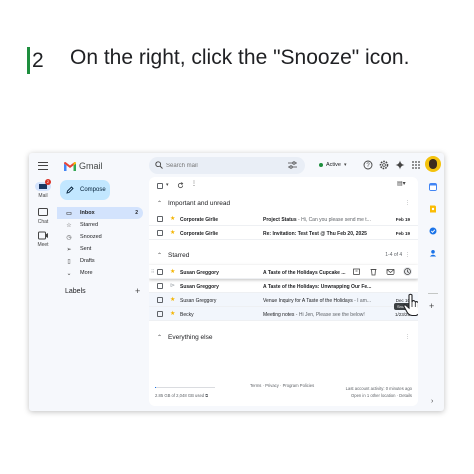  Describe the element at coordinates (378, 388) in the screenshot. I see `activity-line: Last account activity: 0 minutes ago` at that location.